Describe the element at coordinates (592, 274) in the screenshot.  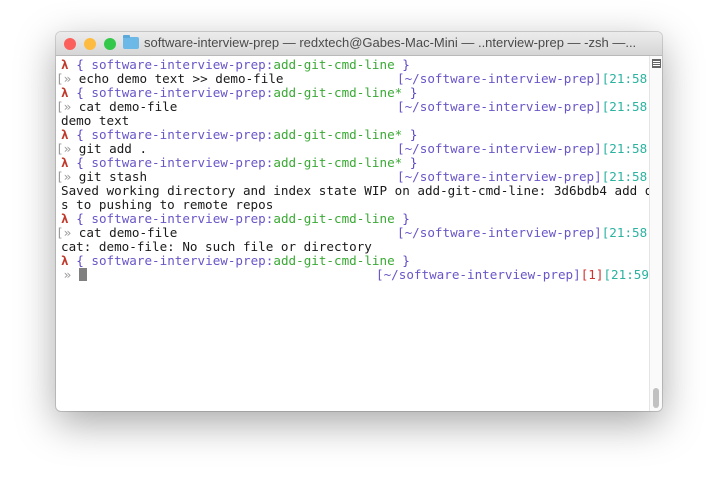
I see `exit-code: [1]` at that location.